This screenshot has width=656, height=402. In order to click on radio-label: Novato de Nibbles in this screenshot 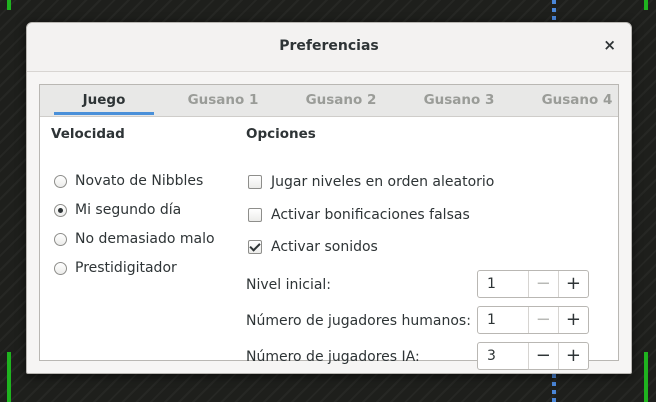, I will do `click(139, 181)`.